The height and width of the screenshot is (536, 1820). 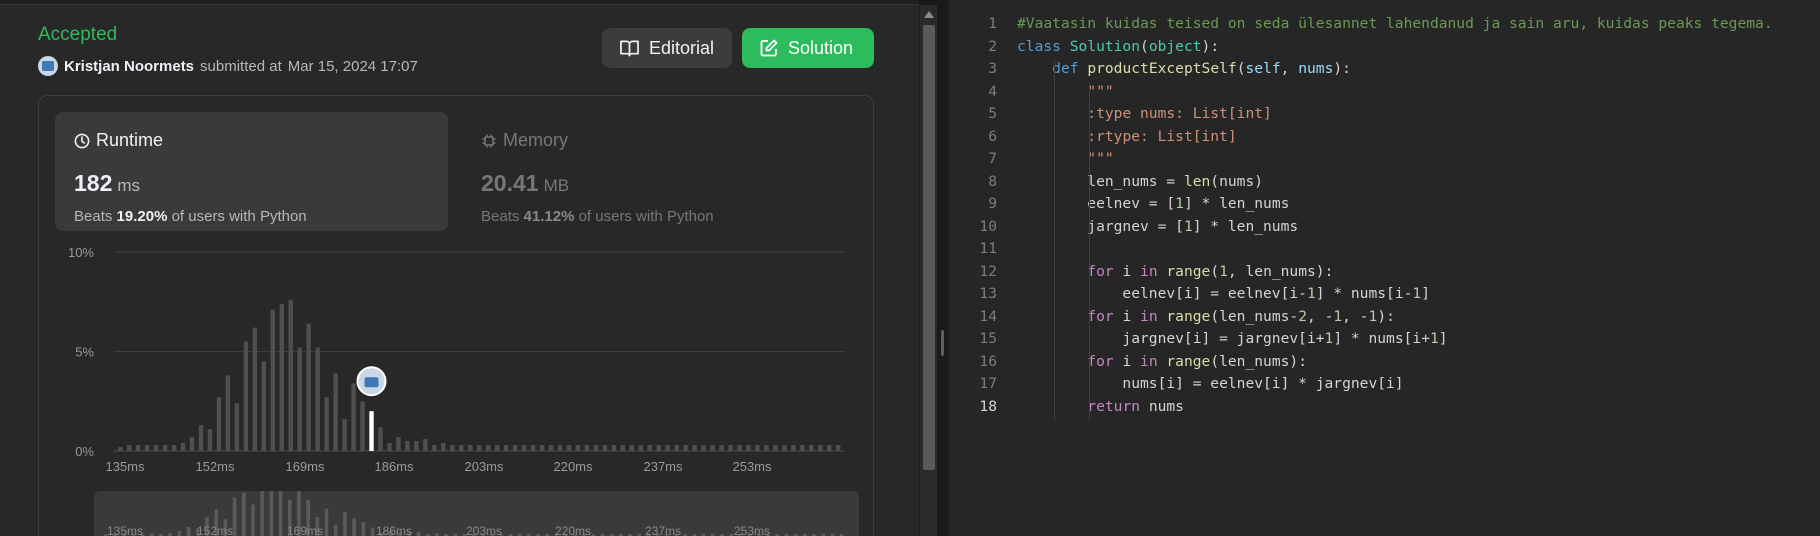 What do you see at coordinates (1384, 229) in the screenshot?
I see `code-line: 10 jargnev = [1] * len_nums` at bounding box center [1384, 229].